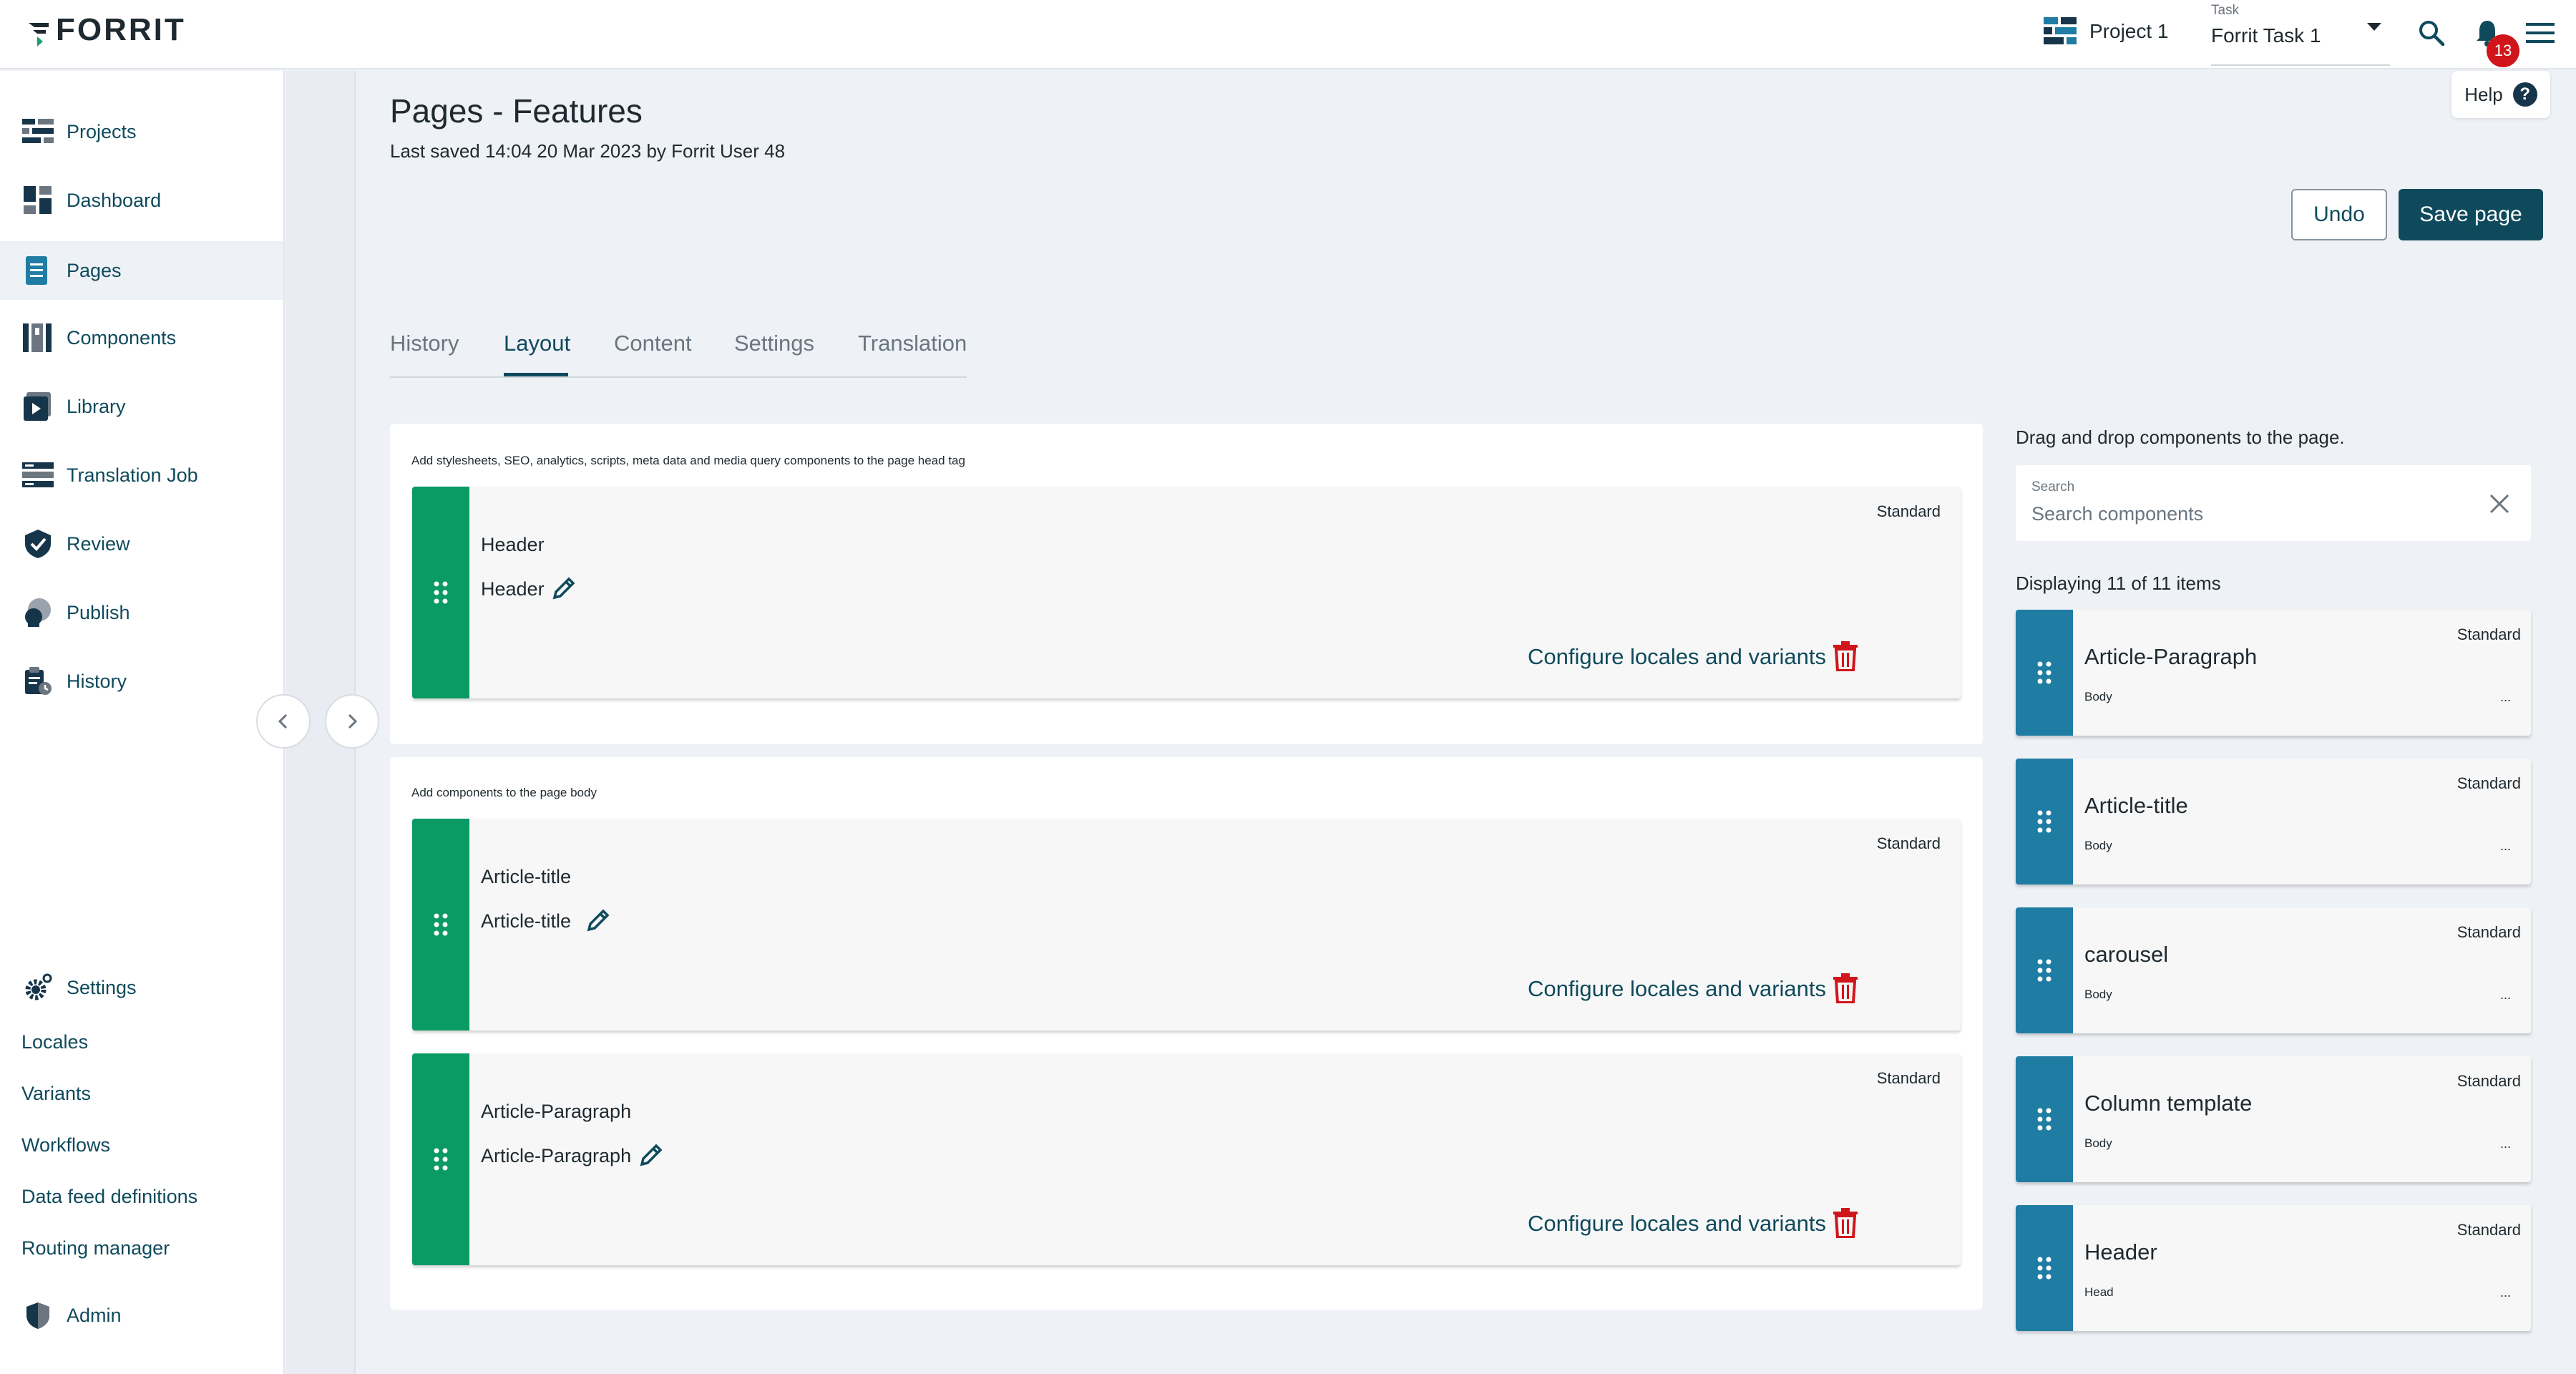 The height and width of the screenshot is (1374, 2576). Describe the element at coordinates (2106, 31) in the screenshot. I see `project-selector: Project 1` at that location.